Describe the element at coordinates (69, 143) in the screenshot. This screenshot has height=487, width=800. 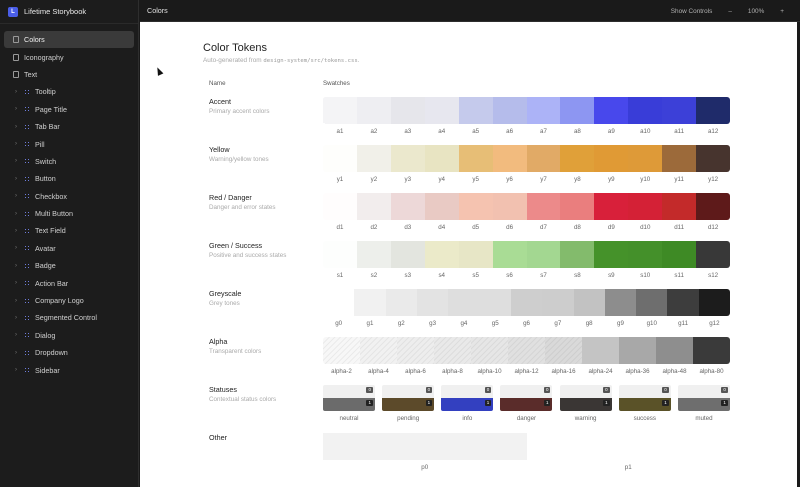
I see `sidebar-item-pill: › Pill` at that location.